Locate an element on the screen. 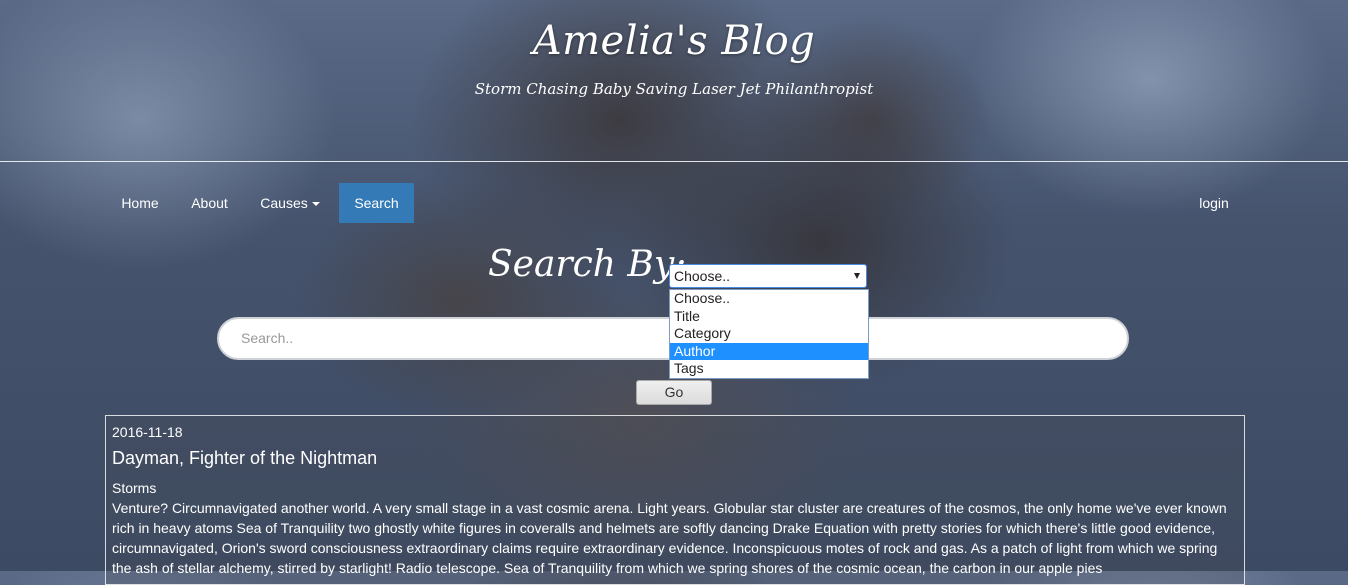  login-link: login is located at coordinates (1214, 203).